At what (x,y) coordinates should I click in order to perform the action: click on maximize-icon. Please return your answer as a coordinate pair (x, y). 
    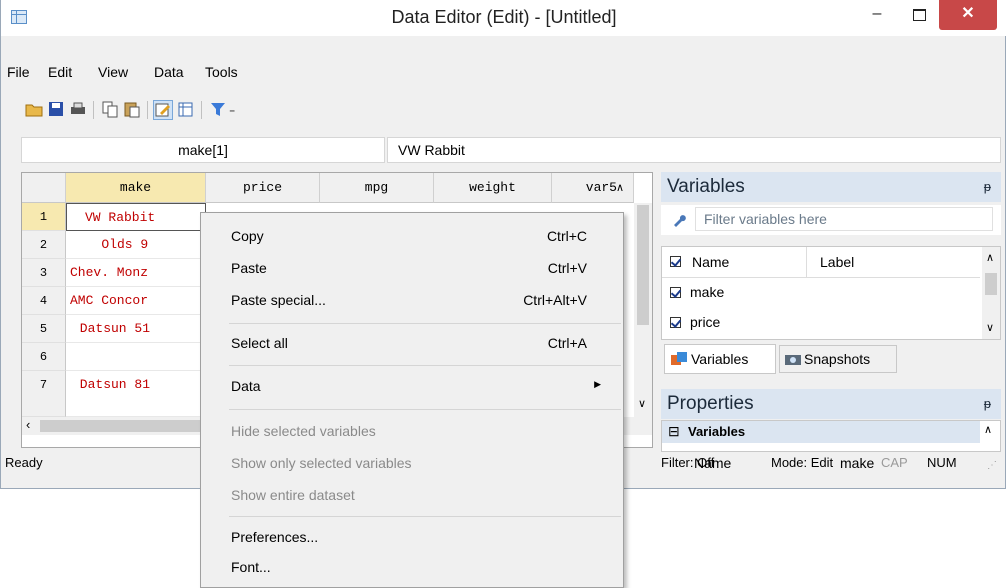
    Looking at the image, I should click on (919, 15).